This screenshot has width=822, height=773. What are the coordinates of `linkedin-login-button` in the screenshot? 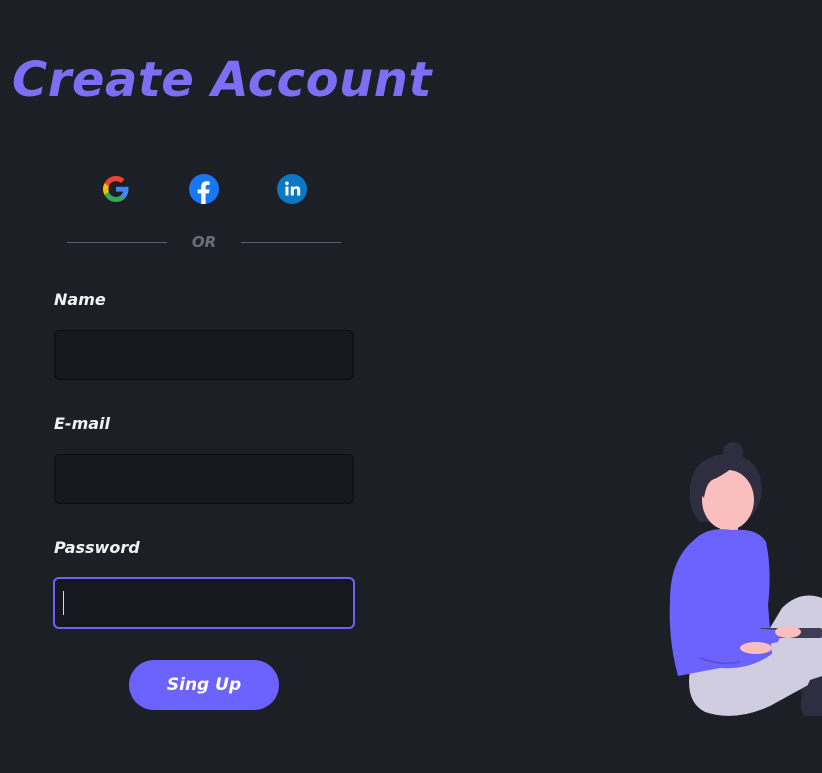 It's located at (292, 189).